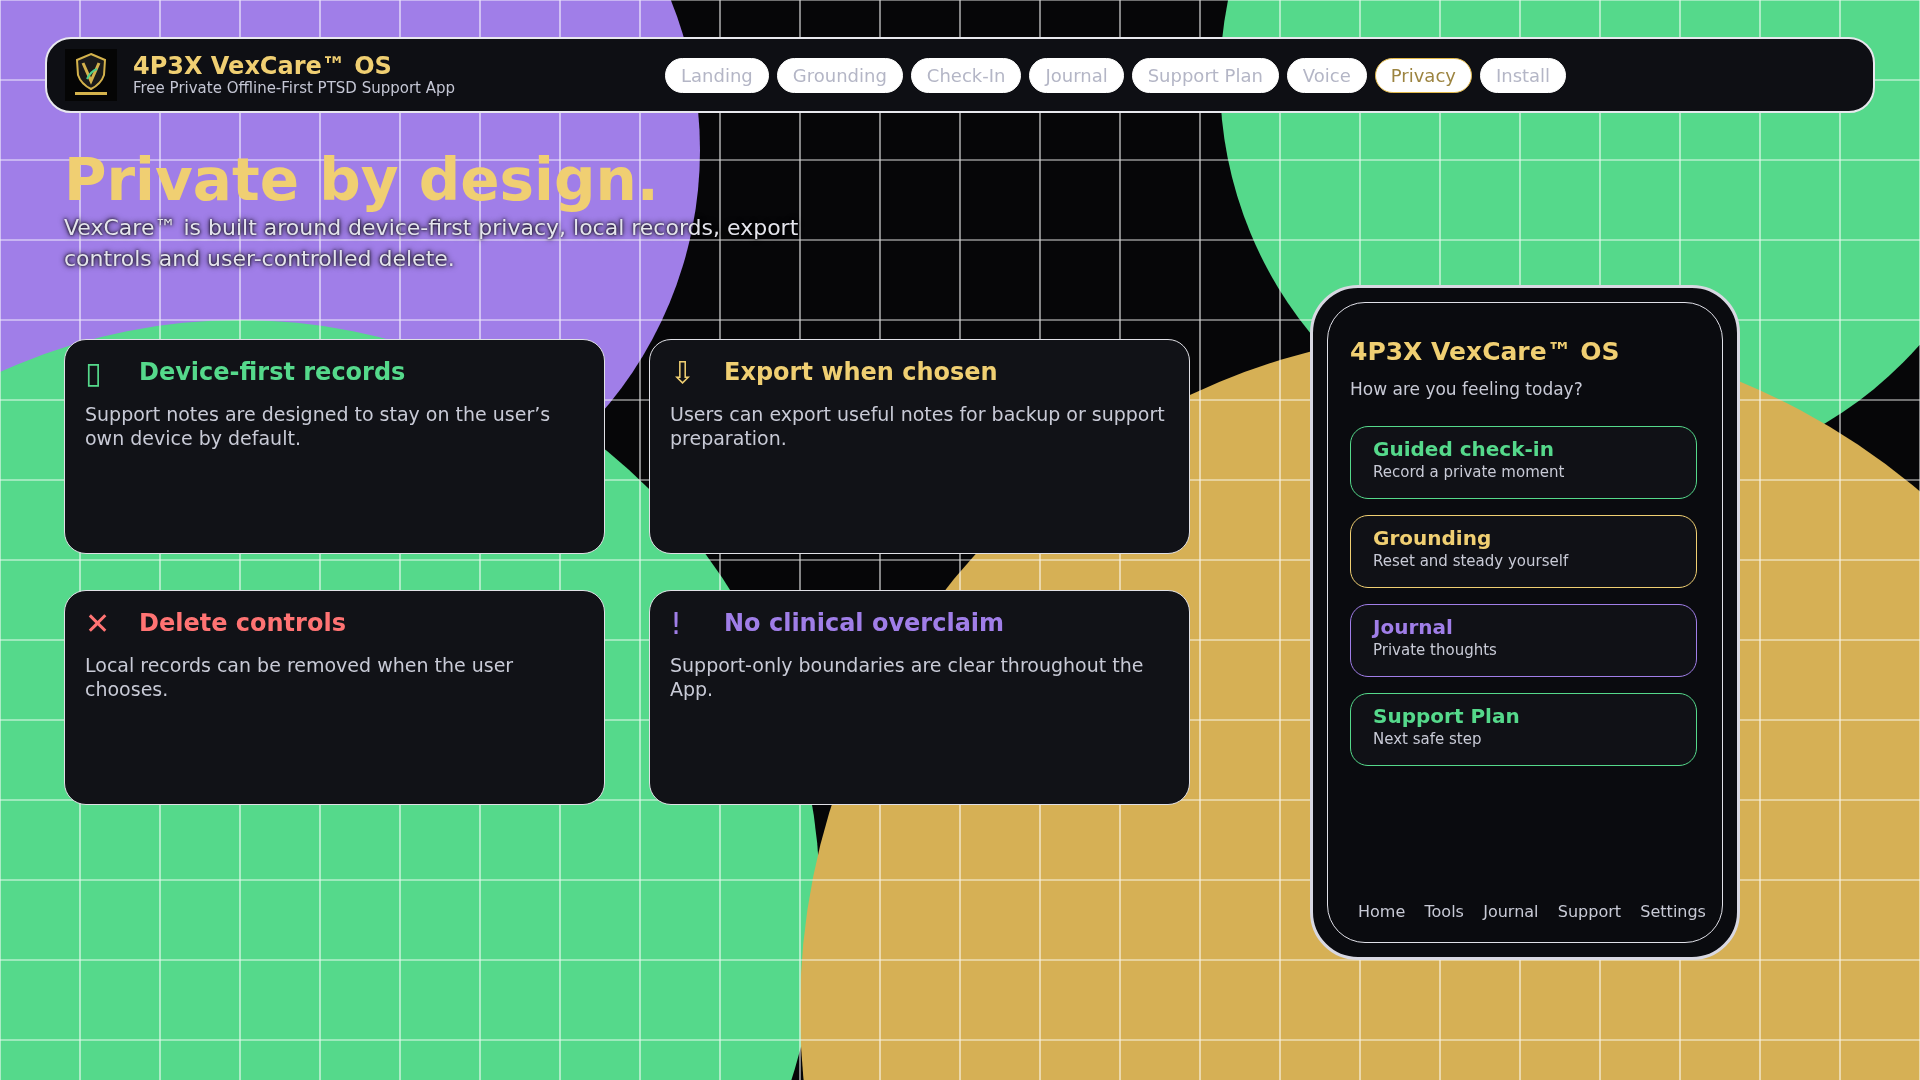 The width and height of the screenshot is (1920, 1080). What do you see at coordinates (272, 372) in the screenshot?
I see `card-title: Device-first records` at bounding box center [272, 372].